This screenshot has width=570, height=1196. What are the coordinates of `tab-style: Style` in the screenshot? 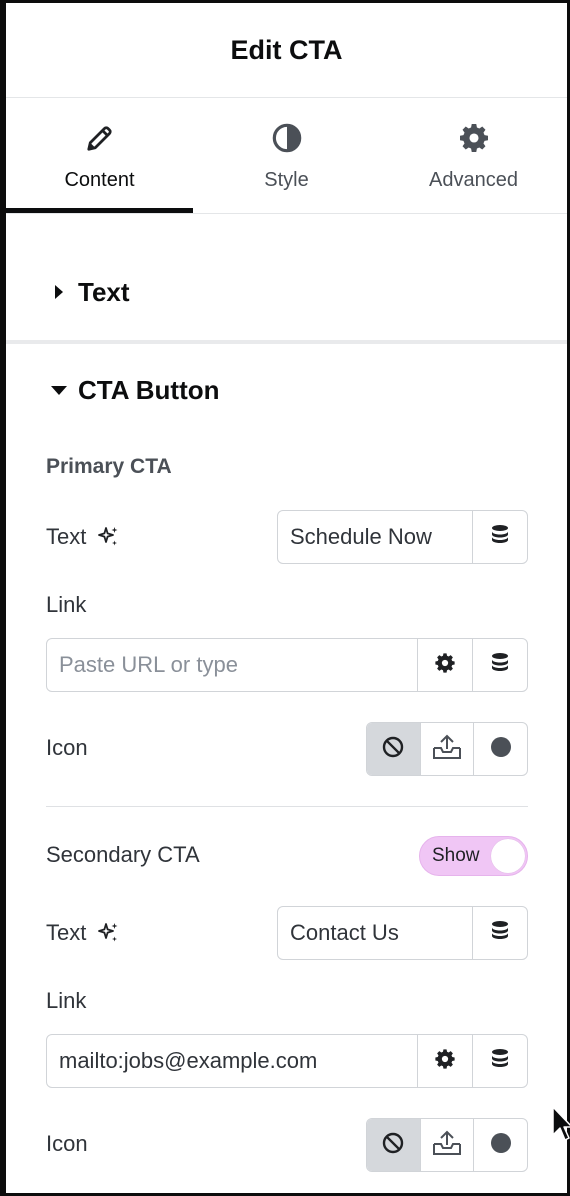 It's located at (286, 155).